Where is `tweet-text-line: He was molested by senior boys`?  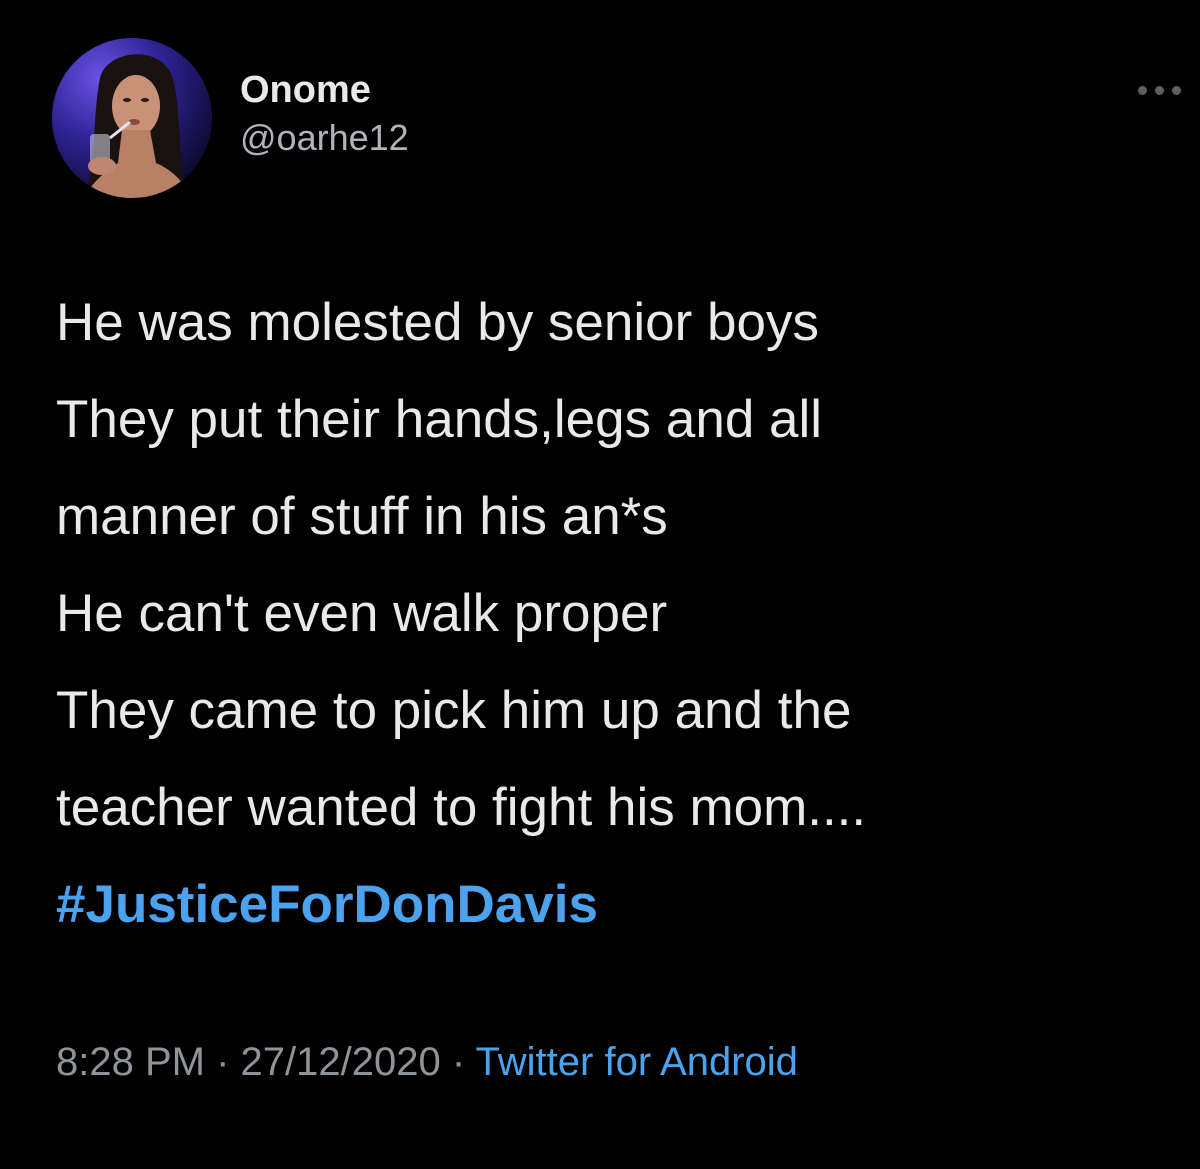
tweet-text-line: He was molested by senior boys is located at coordinates (437, 322).